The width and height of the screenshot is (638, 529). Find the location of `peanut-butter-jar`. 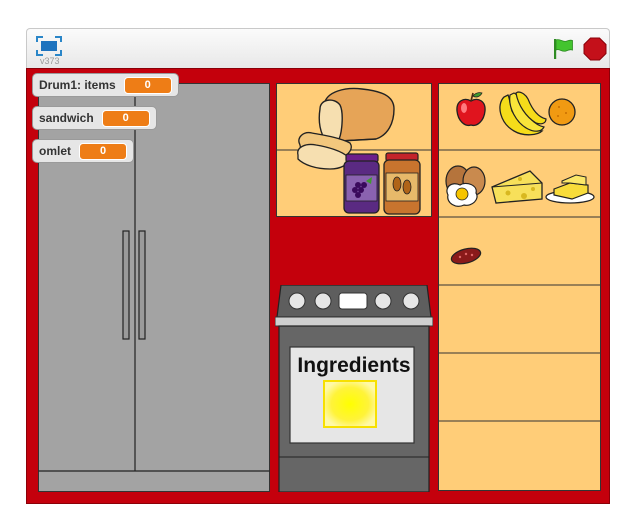

peanut-butter-jar is located at coordinates (402, 183).